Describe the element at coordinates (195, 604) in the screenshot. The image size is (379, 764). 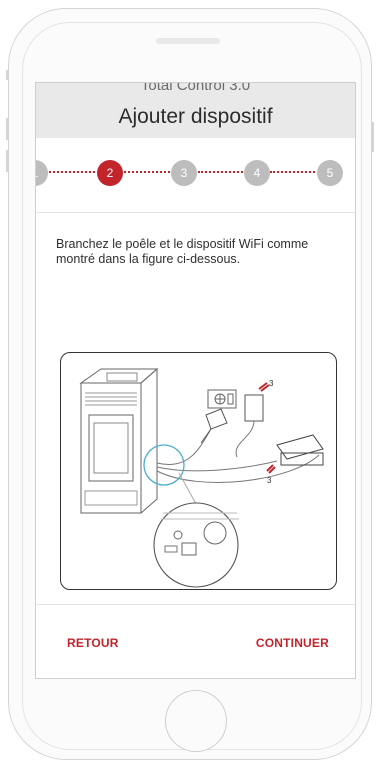
I see `footer-divider` at that location.